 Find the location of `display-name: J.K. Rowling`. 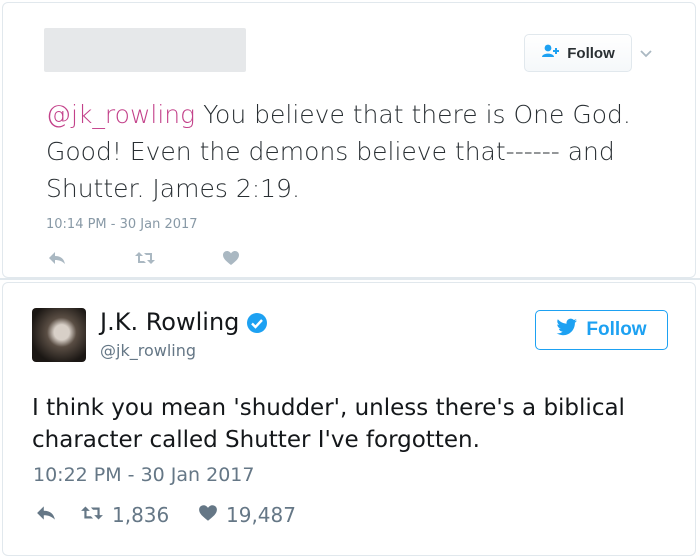

display-name: J.K. Rowling is located at coordinates (169, 322).